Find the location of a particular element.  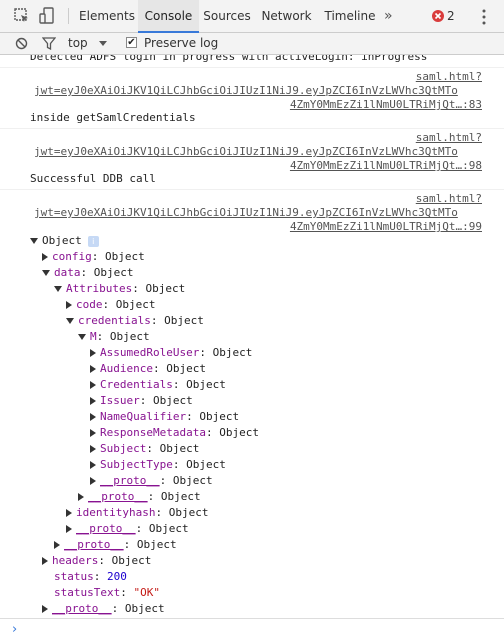

more-tabs-button: » is located at coordinates (388, 16).